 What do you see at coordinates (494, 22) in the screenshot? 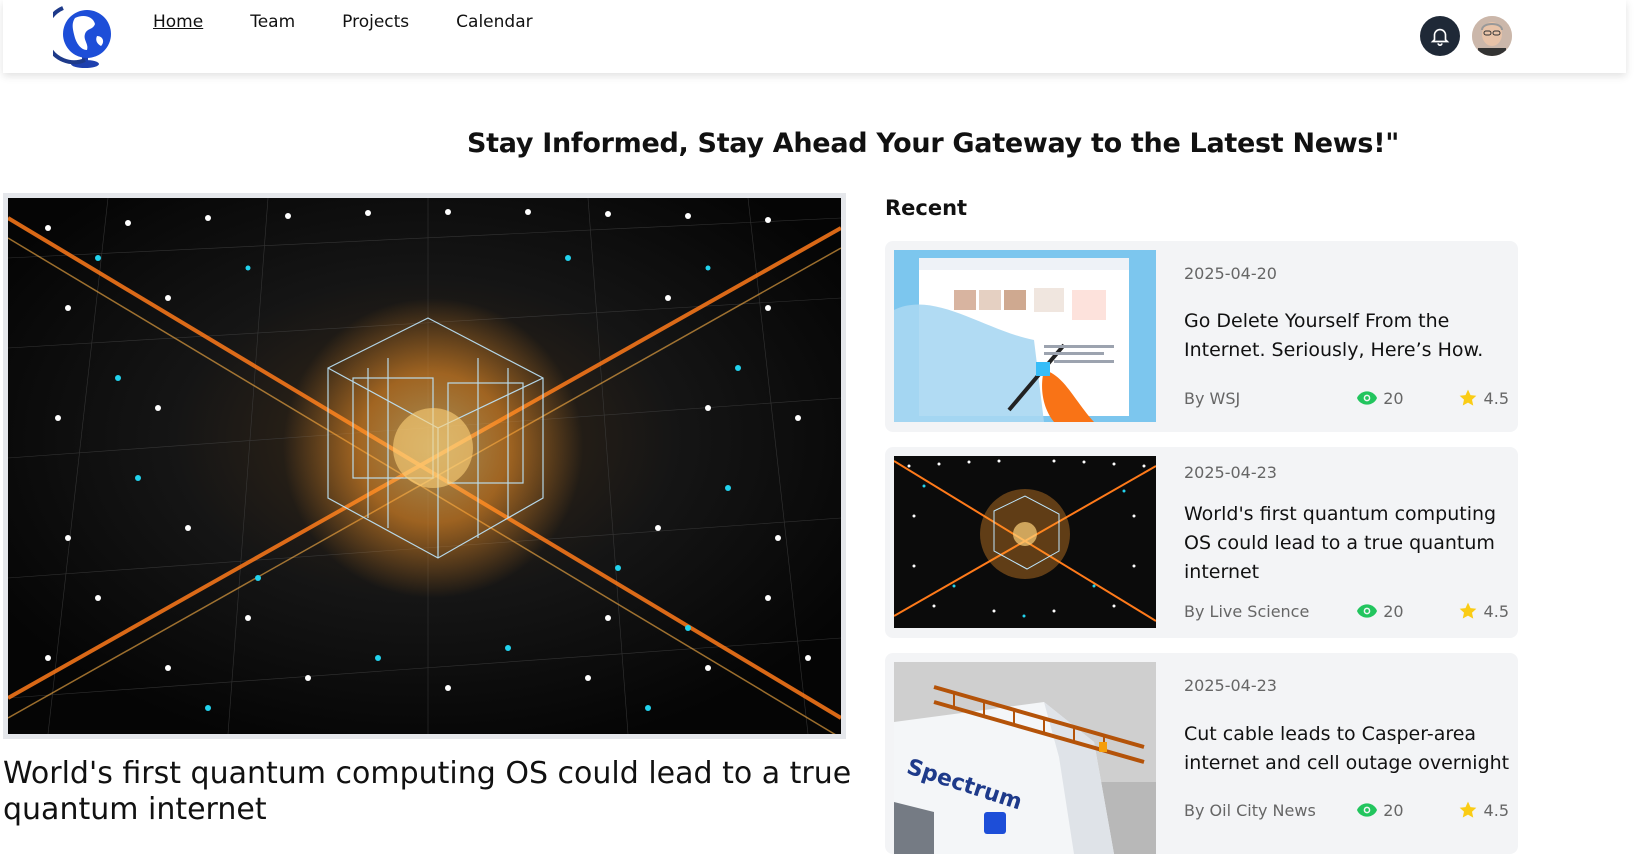
I see `nav-calendar: Calendar` at bounding box center [494, 22].